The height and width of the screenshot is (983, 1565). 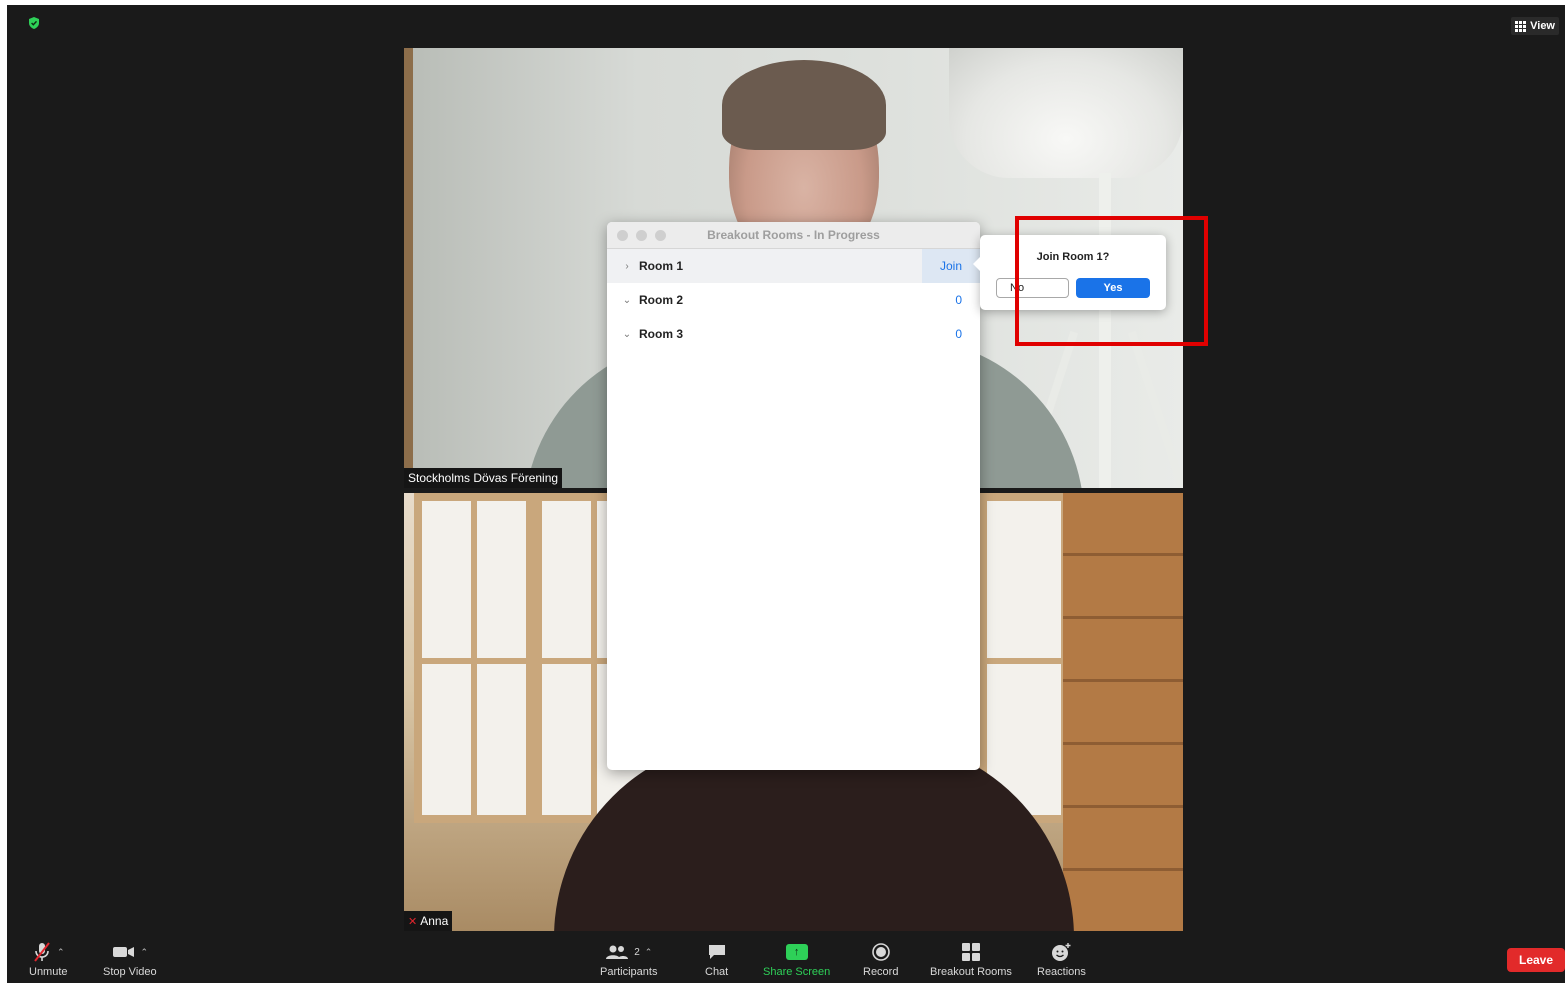 I want to click on reactions-label: Reactions, so click(x=1061, y=972).